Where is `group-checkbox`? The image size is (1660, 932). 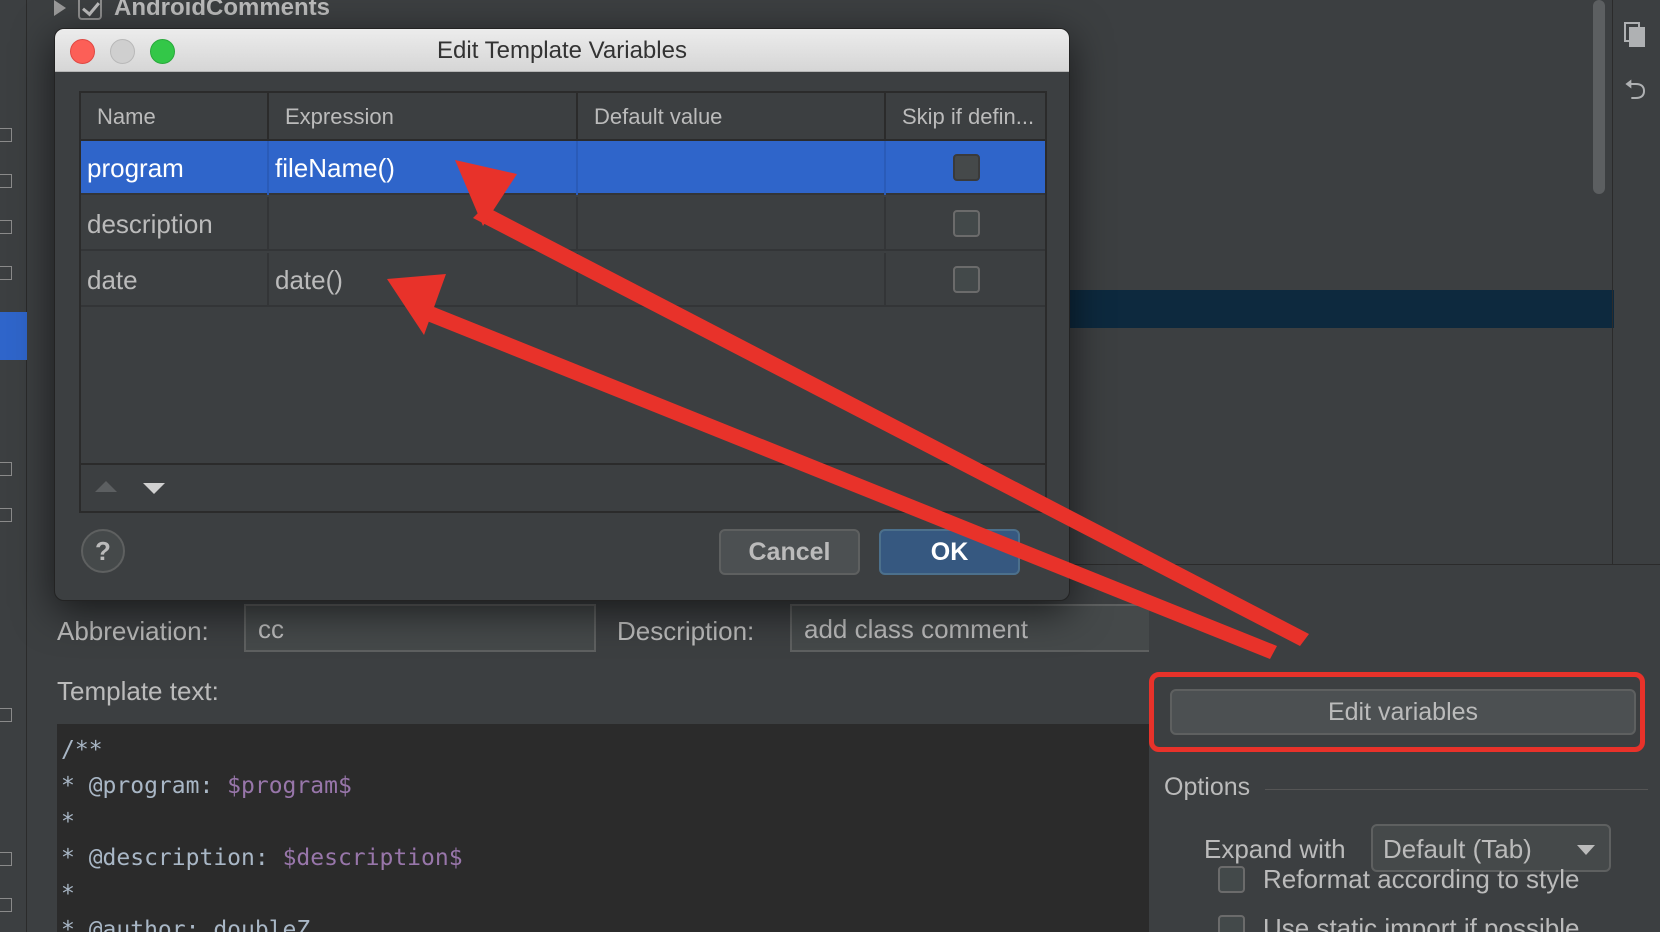 group-checkbox is located at coordinates (90, 10).